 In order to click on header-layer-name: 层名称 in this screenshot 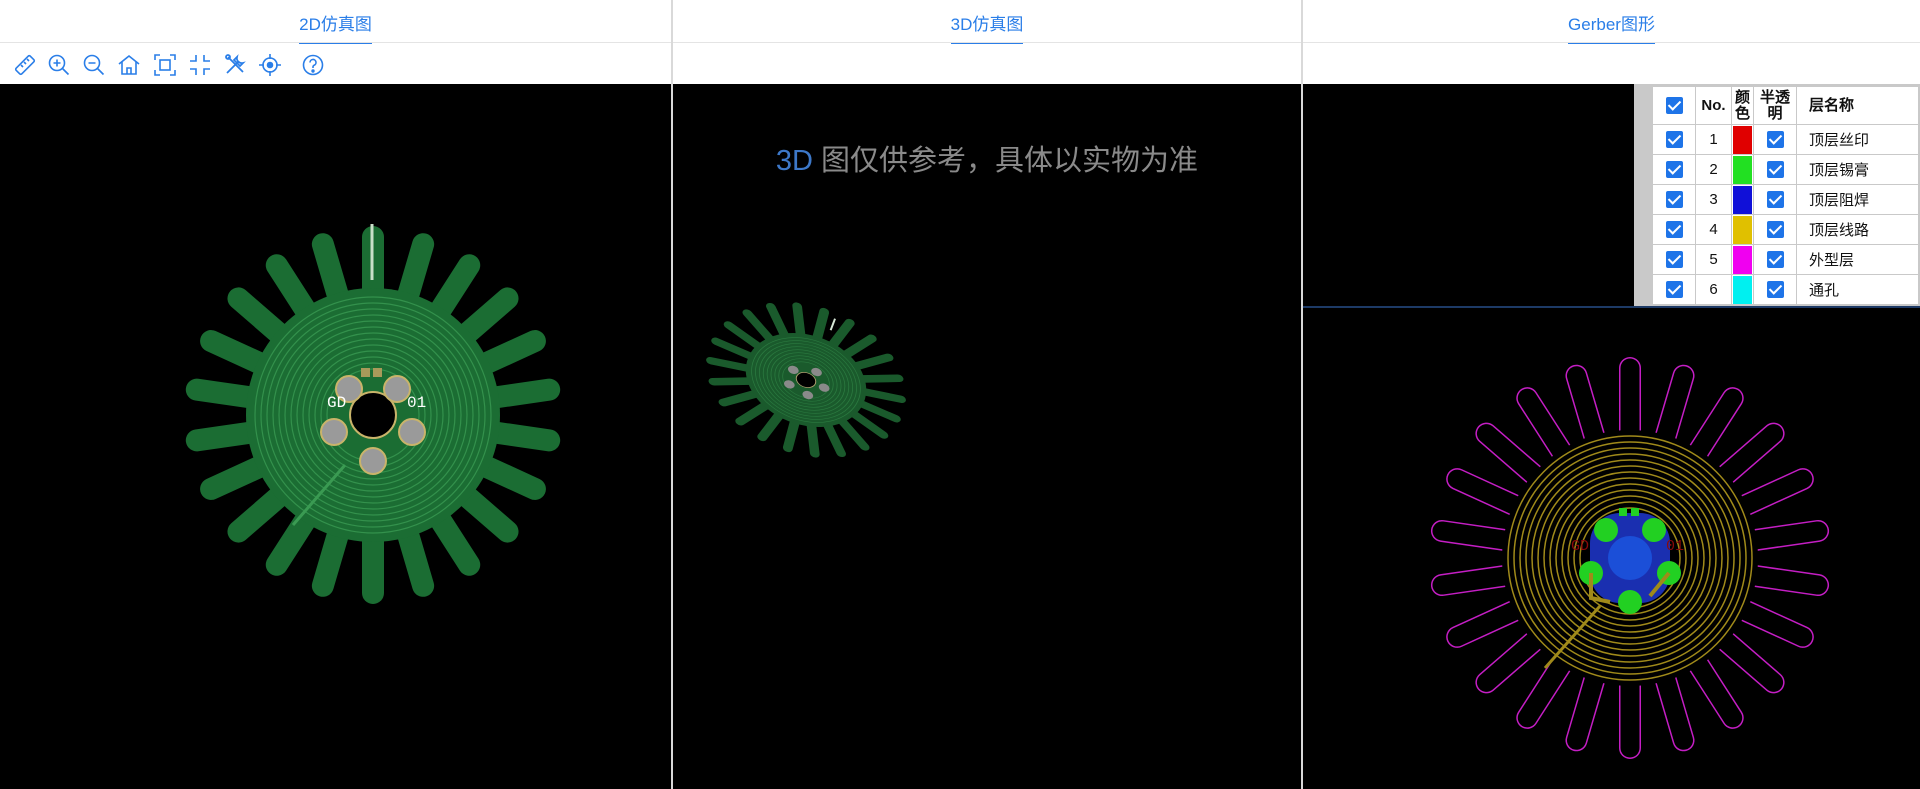, I will do `click(1857, 105)`.